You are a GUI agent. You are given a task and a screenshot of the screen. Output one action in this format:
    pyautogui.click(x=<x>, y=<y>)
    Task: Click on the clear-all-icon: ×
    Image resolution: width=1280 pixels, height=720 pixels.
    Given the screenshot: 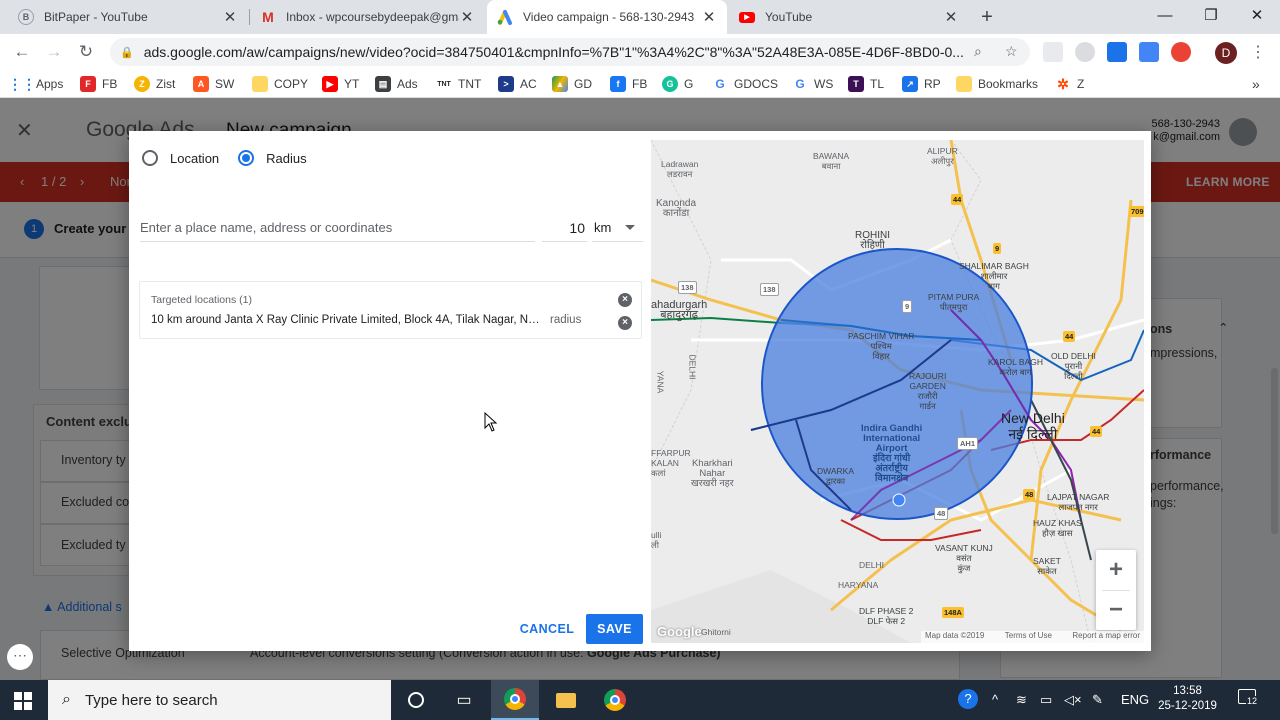 What is the action you would take?
    pyautogui.click(x=625, y=300)
    